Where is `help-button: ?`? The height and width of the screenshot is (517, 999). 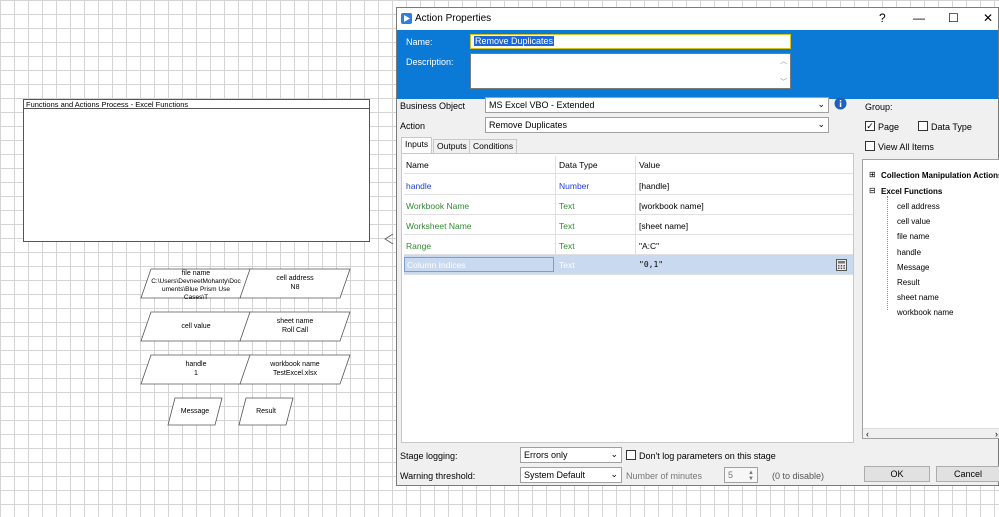 help-button: ? is located at coordinates (882, 18).